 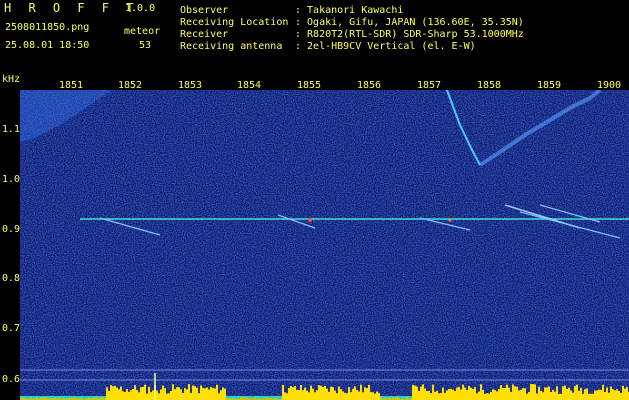 What do you see at coordinates (11, 129) in the screenshot?
I see `freq-tick-1-1: 1.1` at bounding box center [11, 129].